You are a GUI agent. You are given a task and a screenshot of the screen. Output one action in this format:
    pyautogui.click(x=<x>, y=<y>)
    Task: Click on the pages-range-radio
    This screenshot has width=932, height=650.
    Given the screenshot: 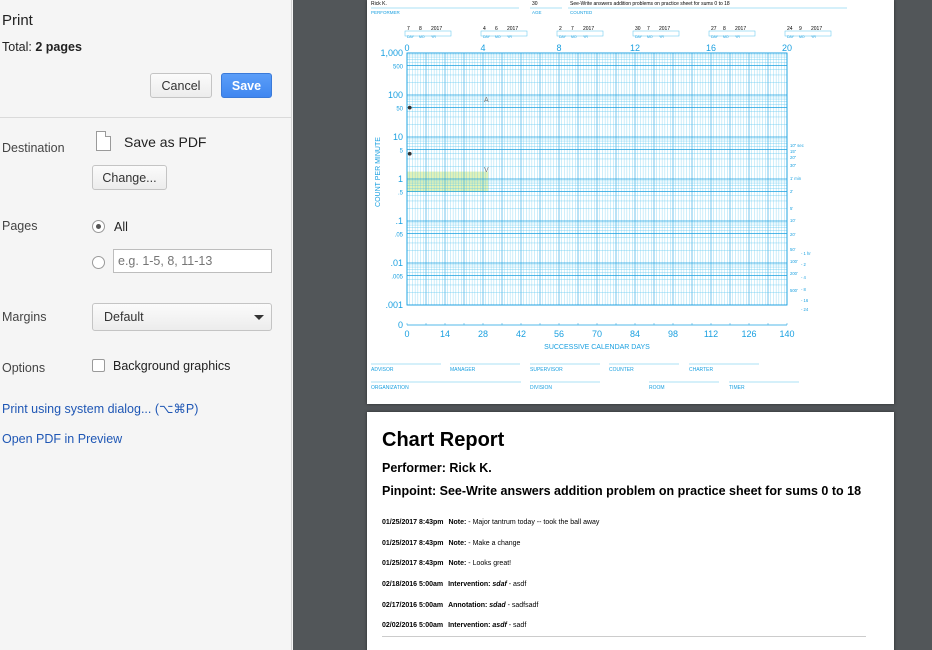 What is the action you would take?
    pyautogui.click(x=98, y=262)
    